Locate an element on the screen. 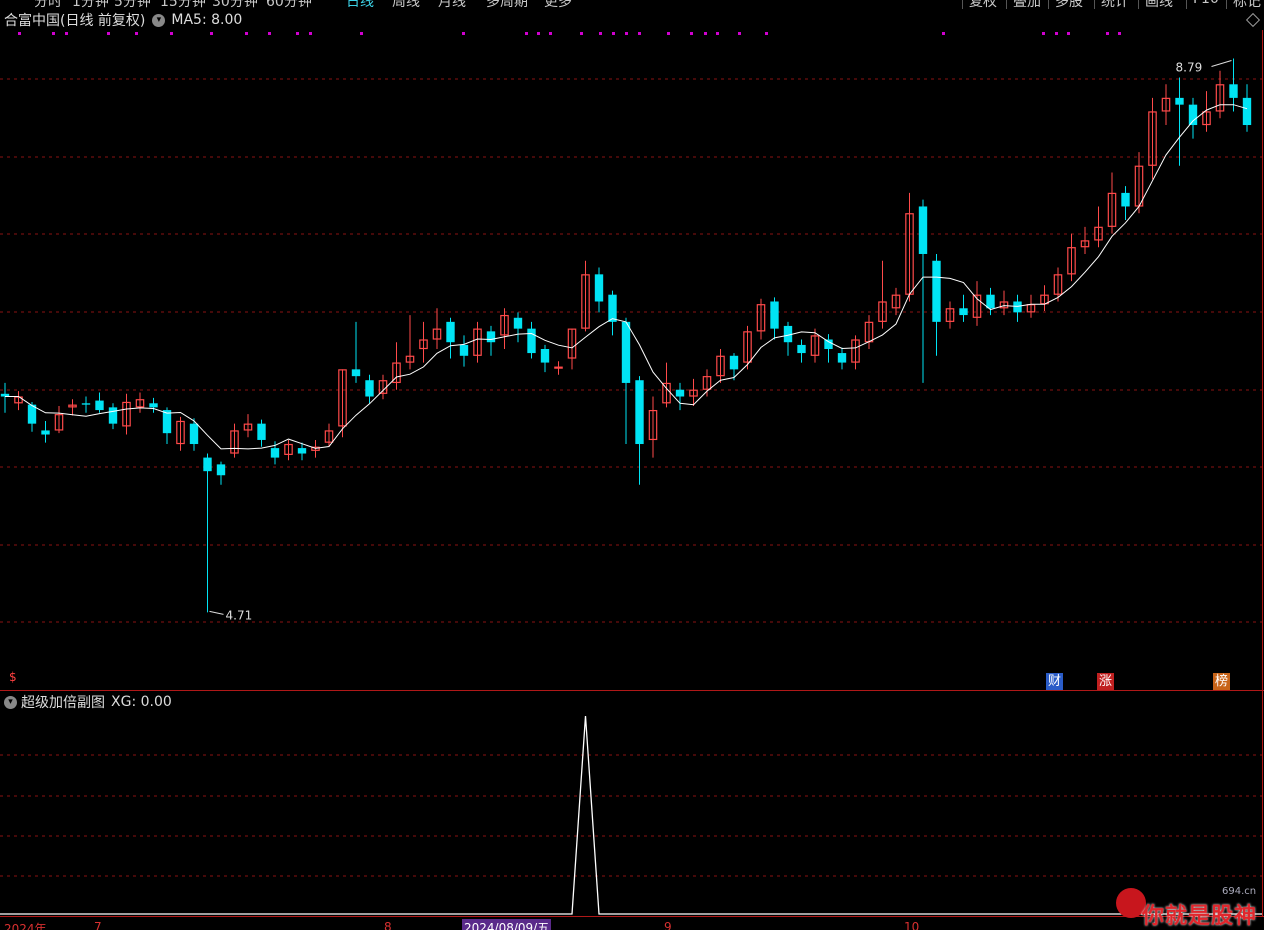 This screenshot has height=930, width=1264. watermark-text: 你就是股神 is located at coordinates (1200, 916).